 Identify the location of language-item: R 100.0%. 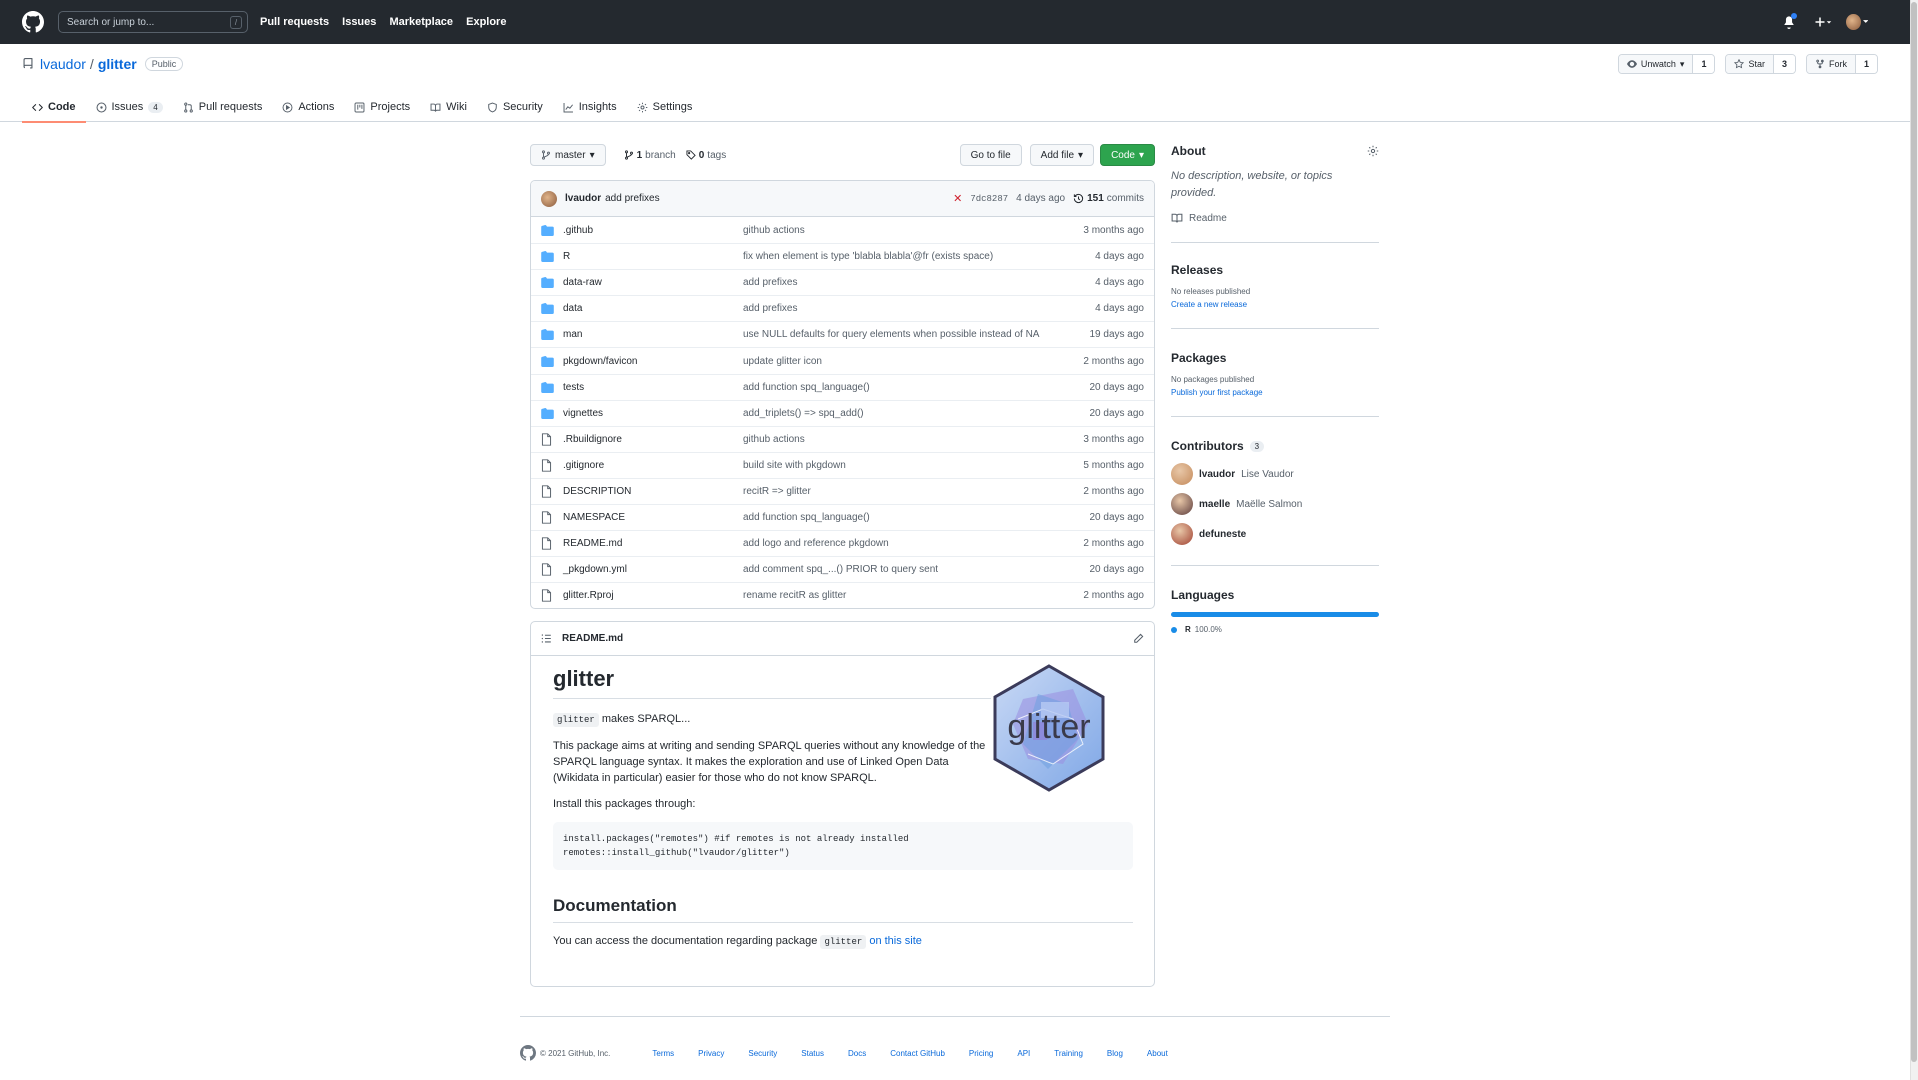
(1275, 629).